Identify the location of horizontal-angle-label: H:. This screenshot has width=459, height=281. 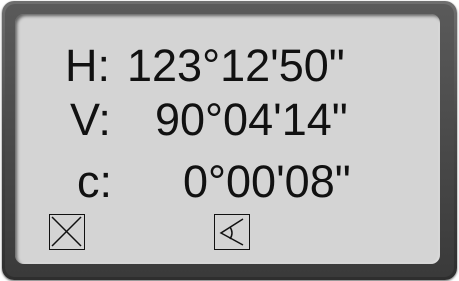
(87, 65).